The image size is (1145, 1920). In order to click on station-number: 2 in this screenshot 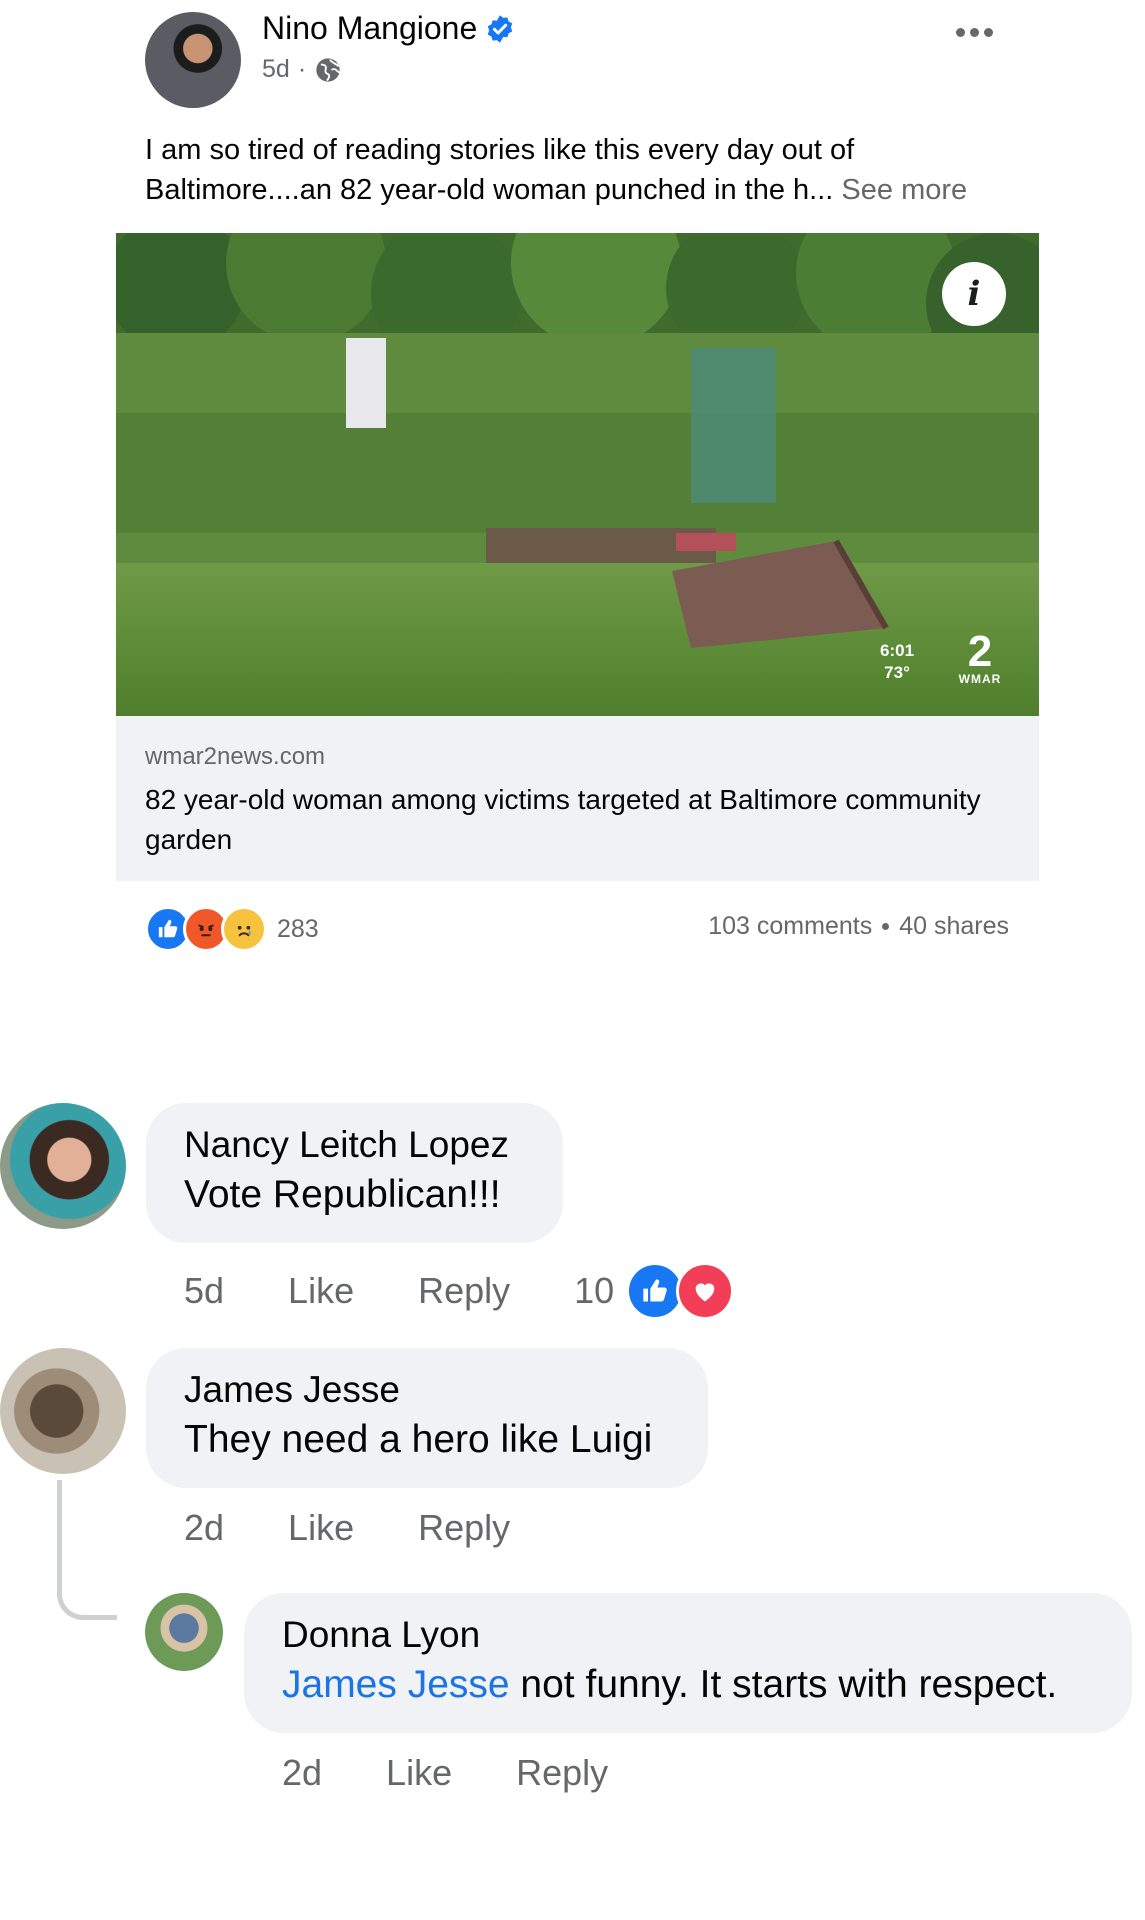, I will do `click(980, 651)`.